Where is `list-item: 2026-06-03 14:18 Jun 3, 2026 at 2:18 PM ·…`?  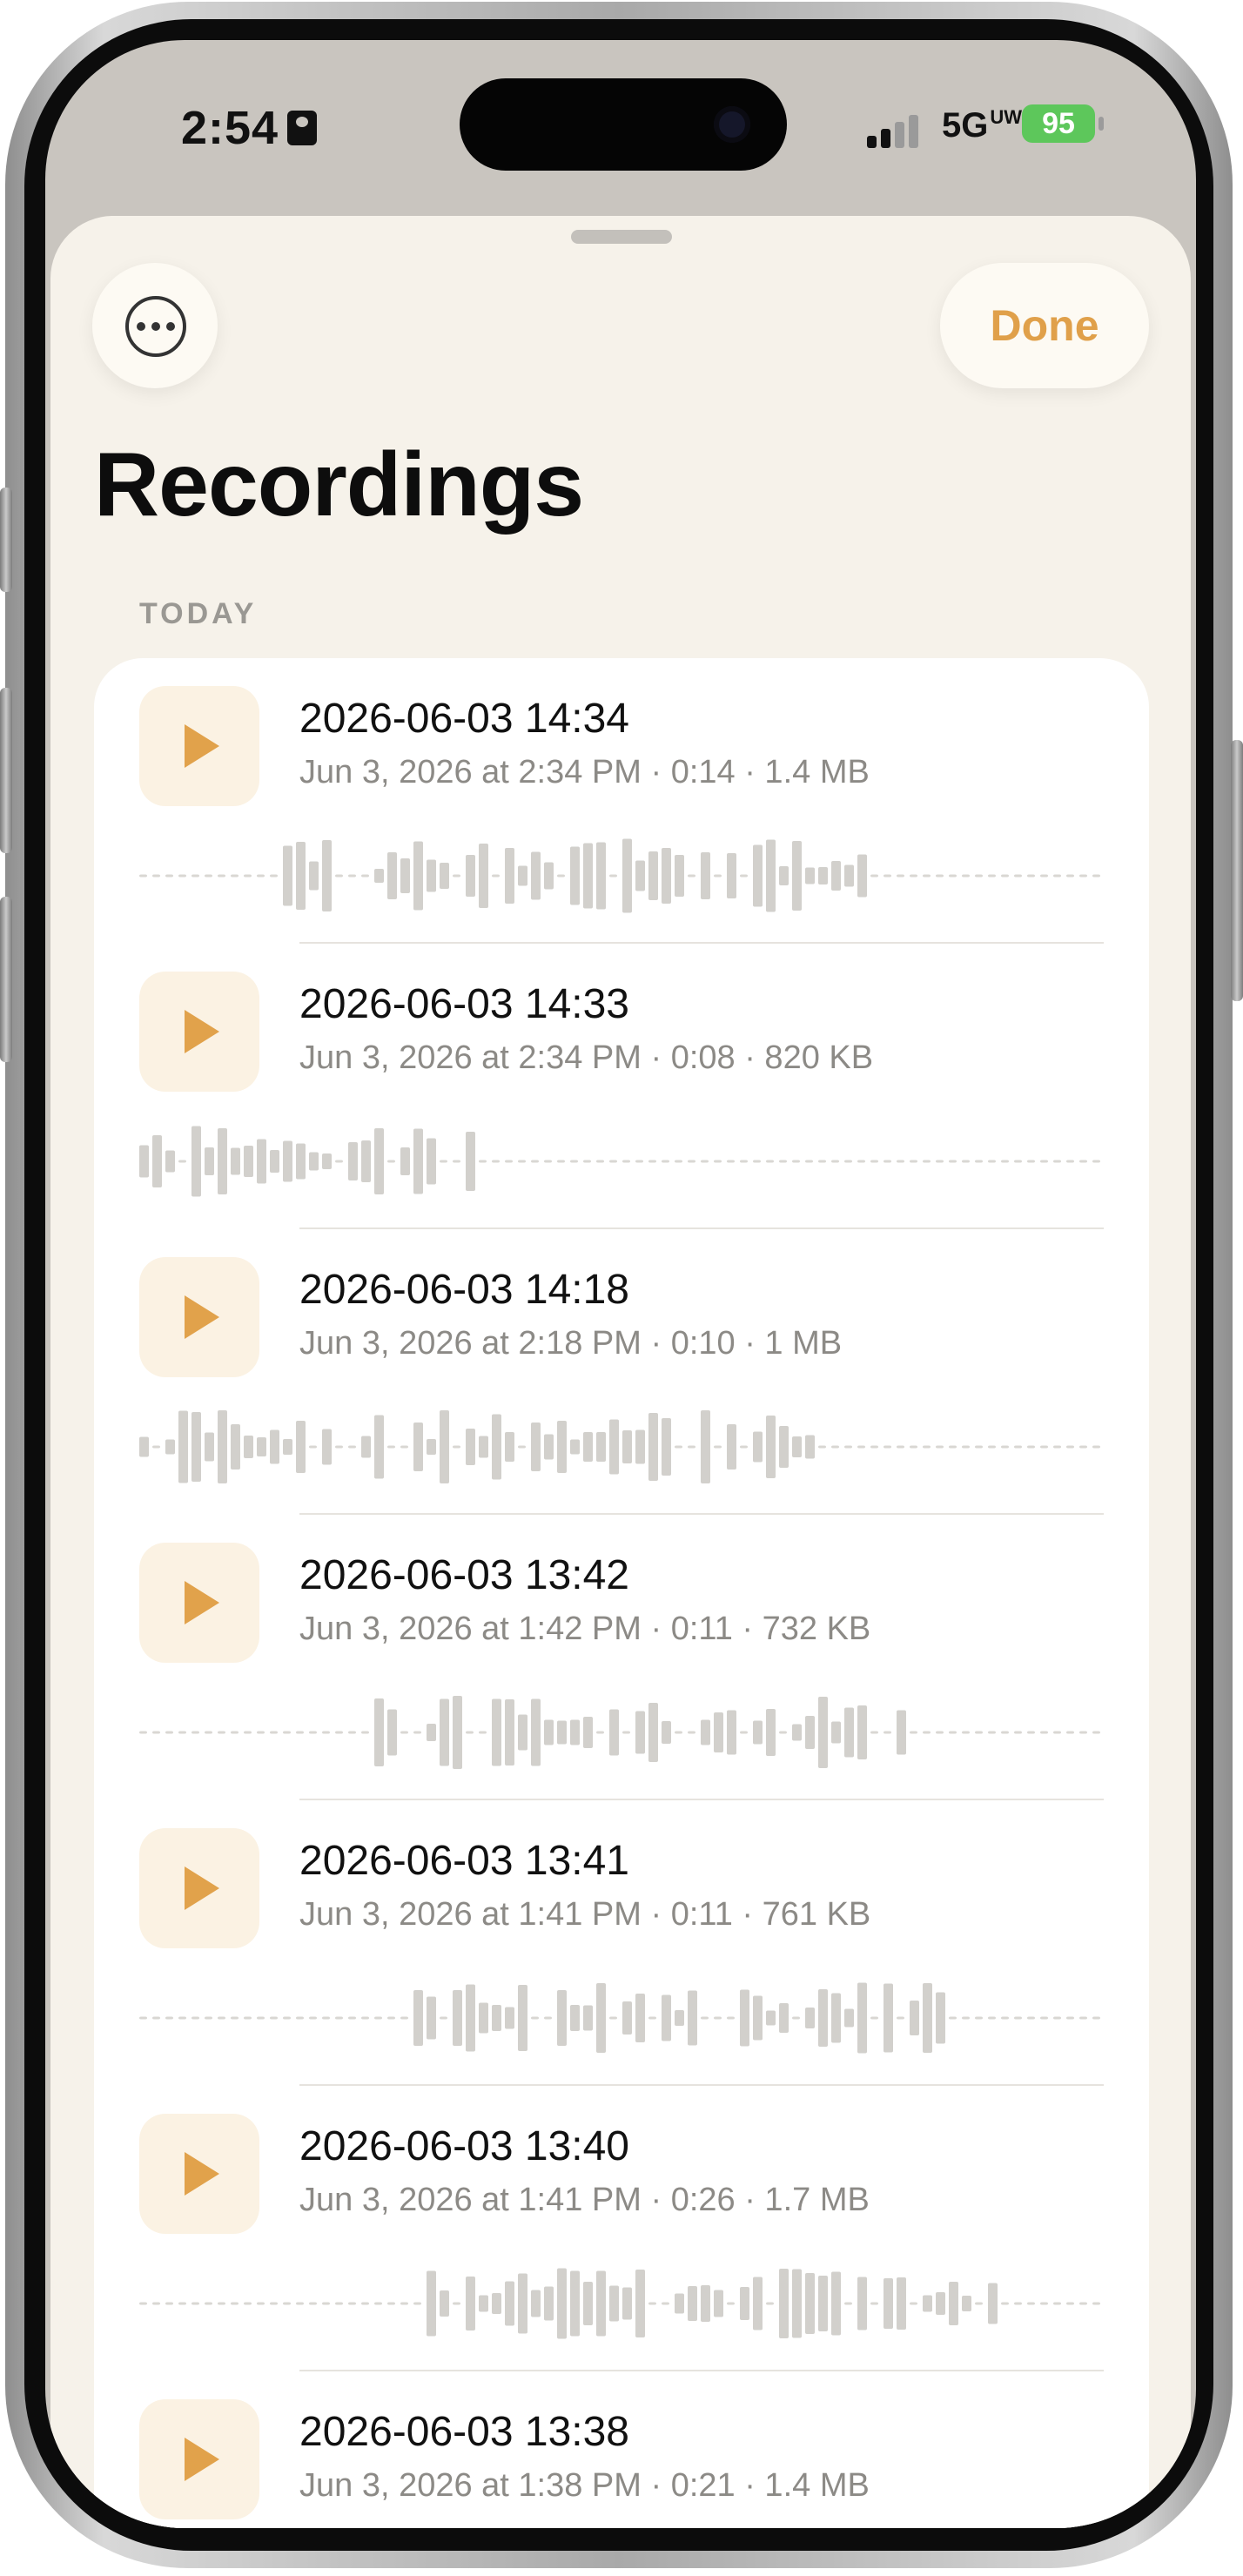
list-item: 2026-06-03 14:18 Jun 3, 2026 at 2:18 PM ·… is located at coordinates (621, 1372).